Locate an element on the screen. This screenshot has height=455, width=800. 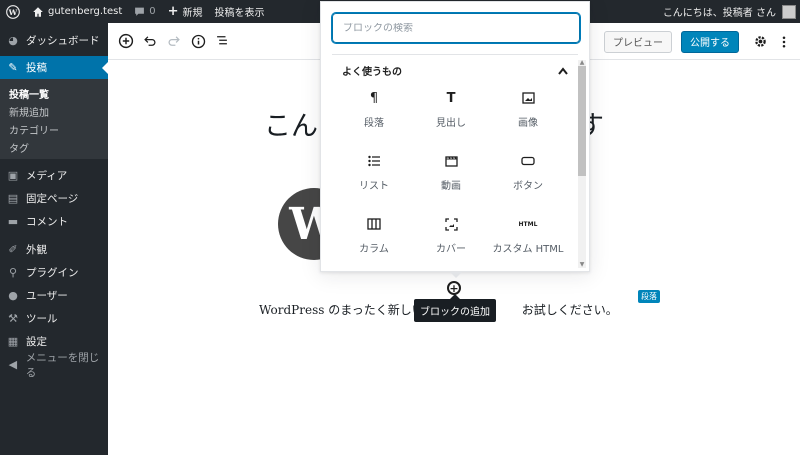
html-icon: HTML is located at coordinates (528, 224).